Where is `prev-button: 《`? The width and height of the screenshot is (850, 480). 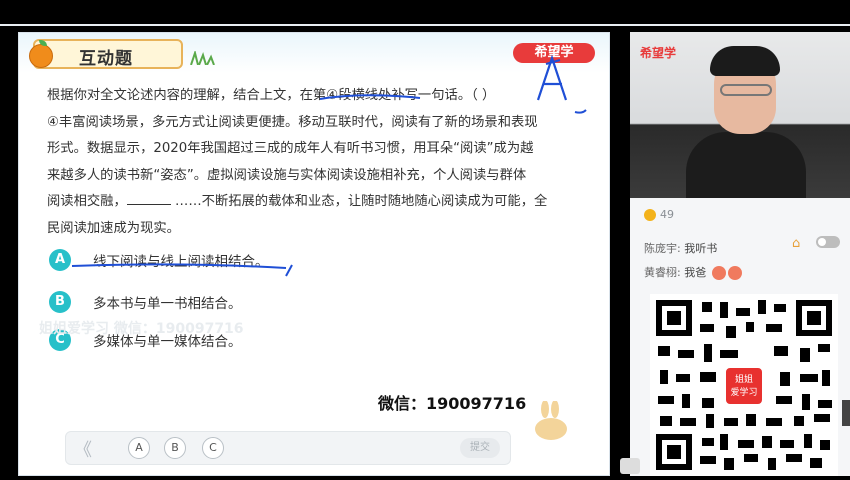 prev-button: 《 is located at coordinates (83, 449).